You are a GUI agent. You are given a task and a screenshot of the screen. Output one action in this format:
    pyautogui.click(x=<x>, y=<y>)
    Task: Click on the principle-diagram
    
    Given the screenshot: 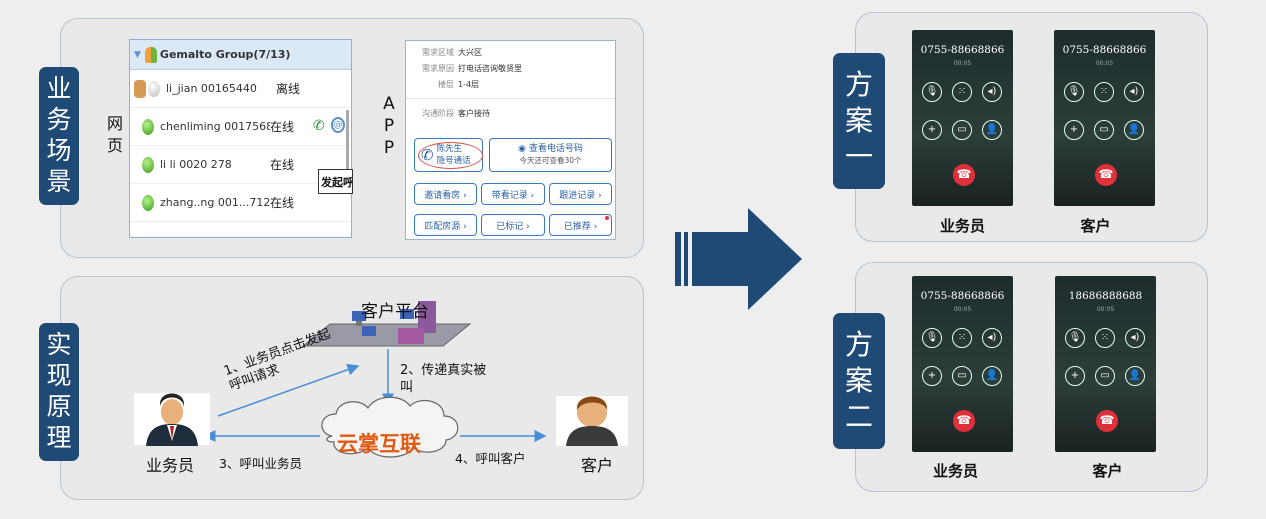 What is the action you would take?
    pyautogui.click(x=381, y=379)
    